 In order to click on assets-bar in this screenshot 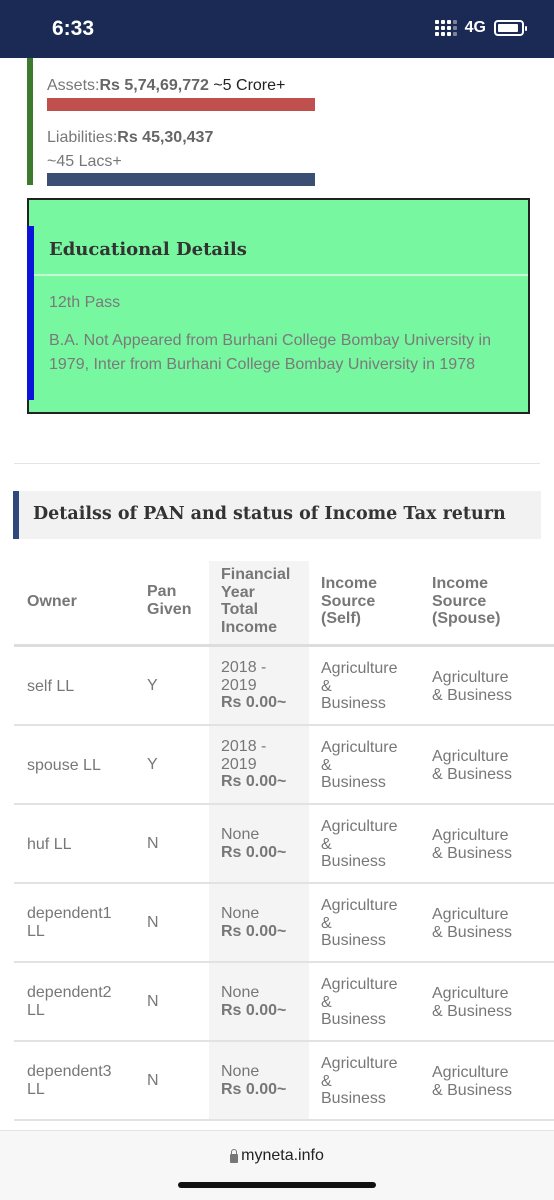, I will do `click(181, 104)`.